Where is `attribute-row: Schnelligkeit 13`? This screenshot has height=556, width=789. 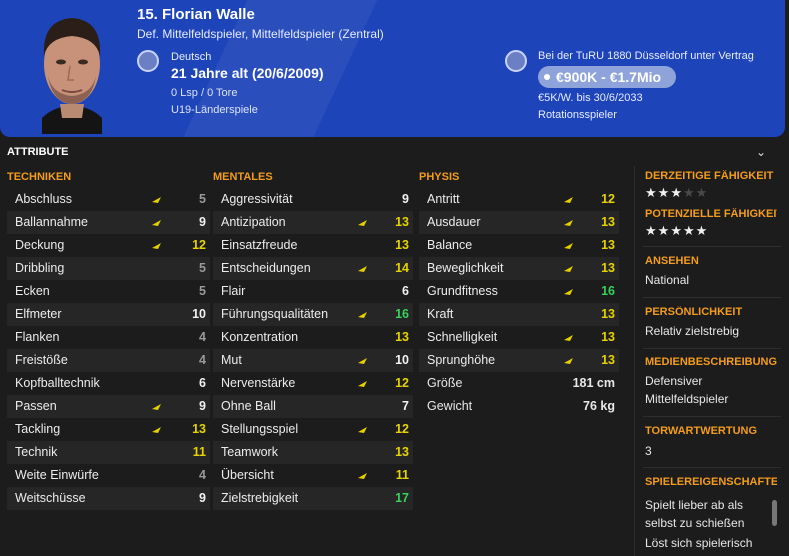 attribute-row: Schnelligkeit 13 is located at coordinates (519, 337).